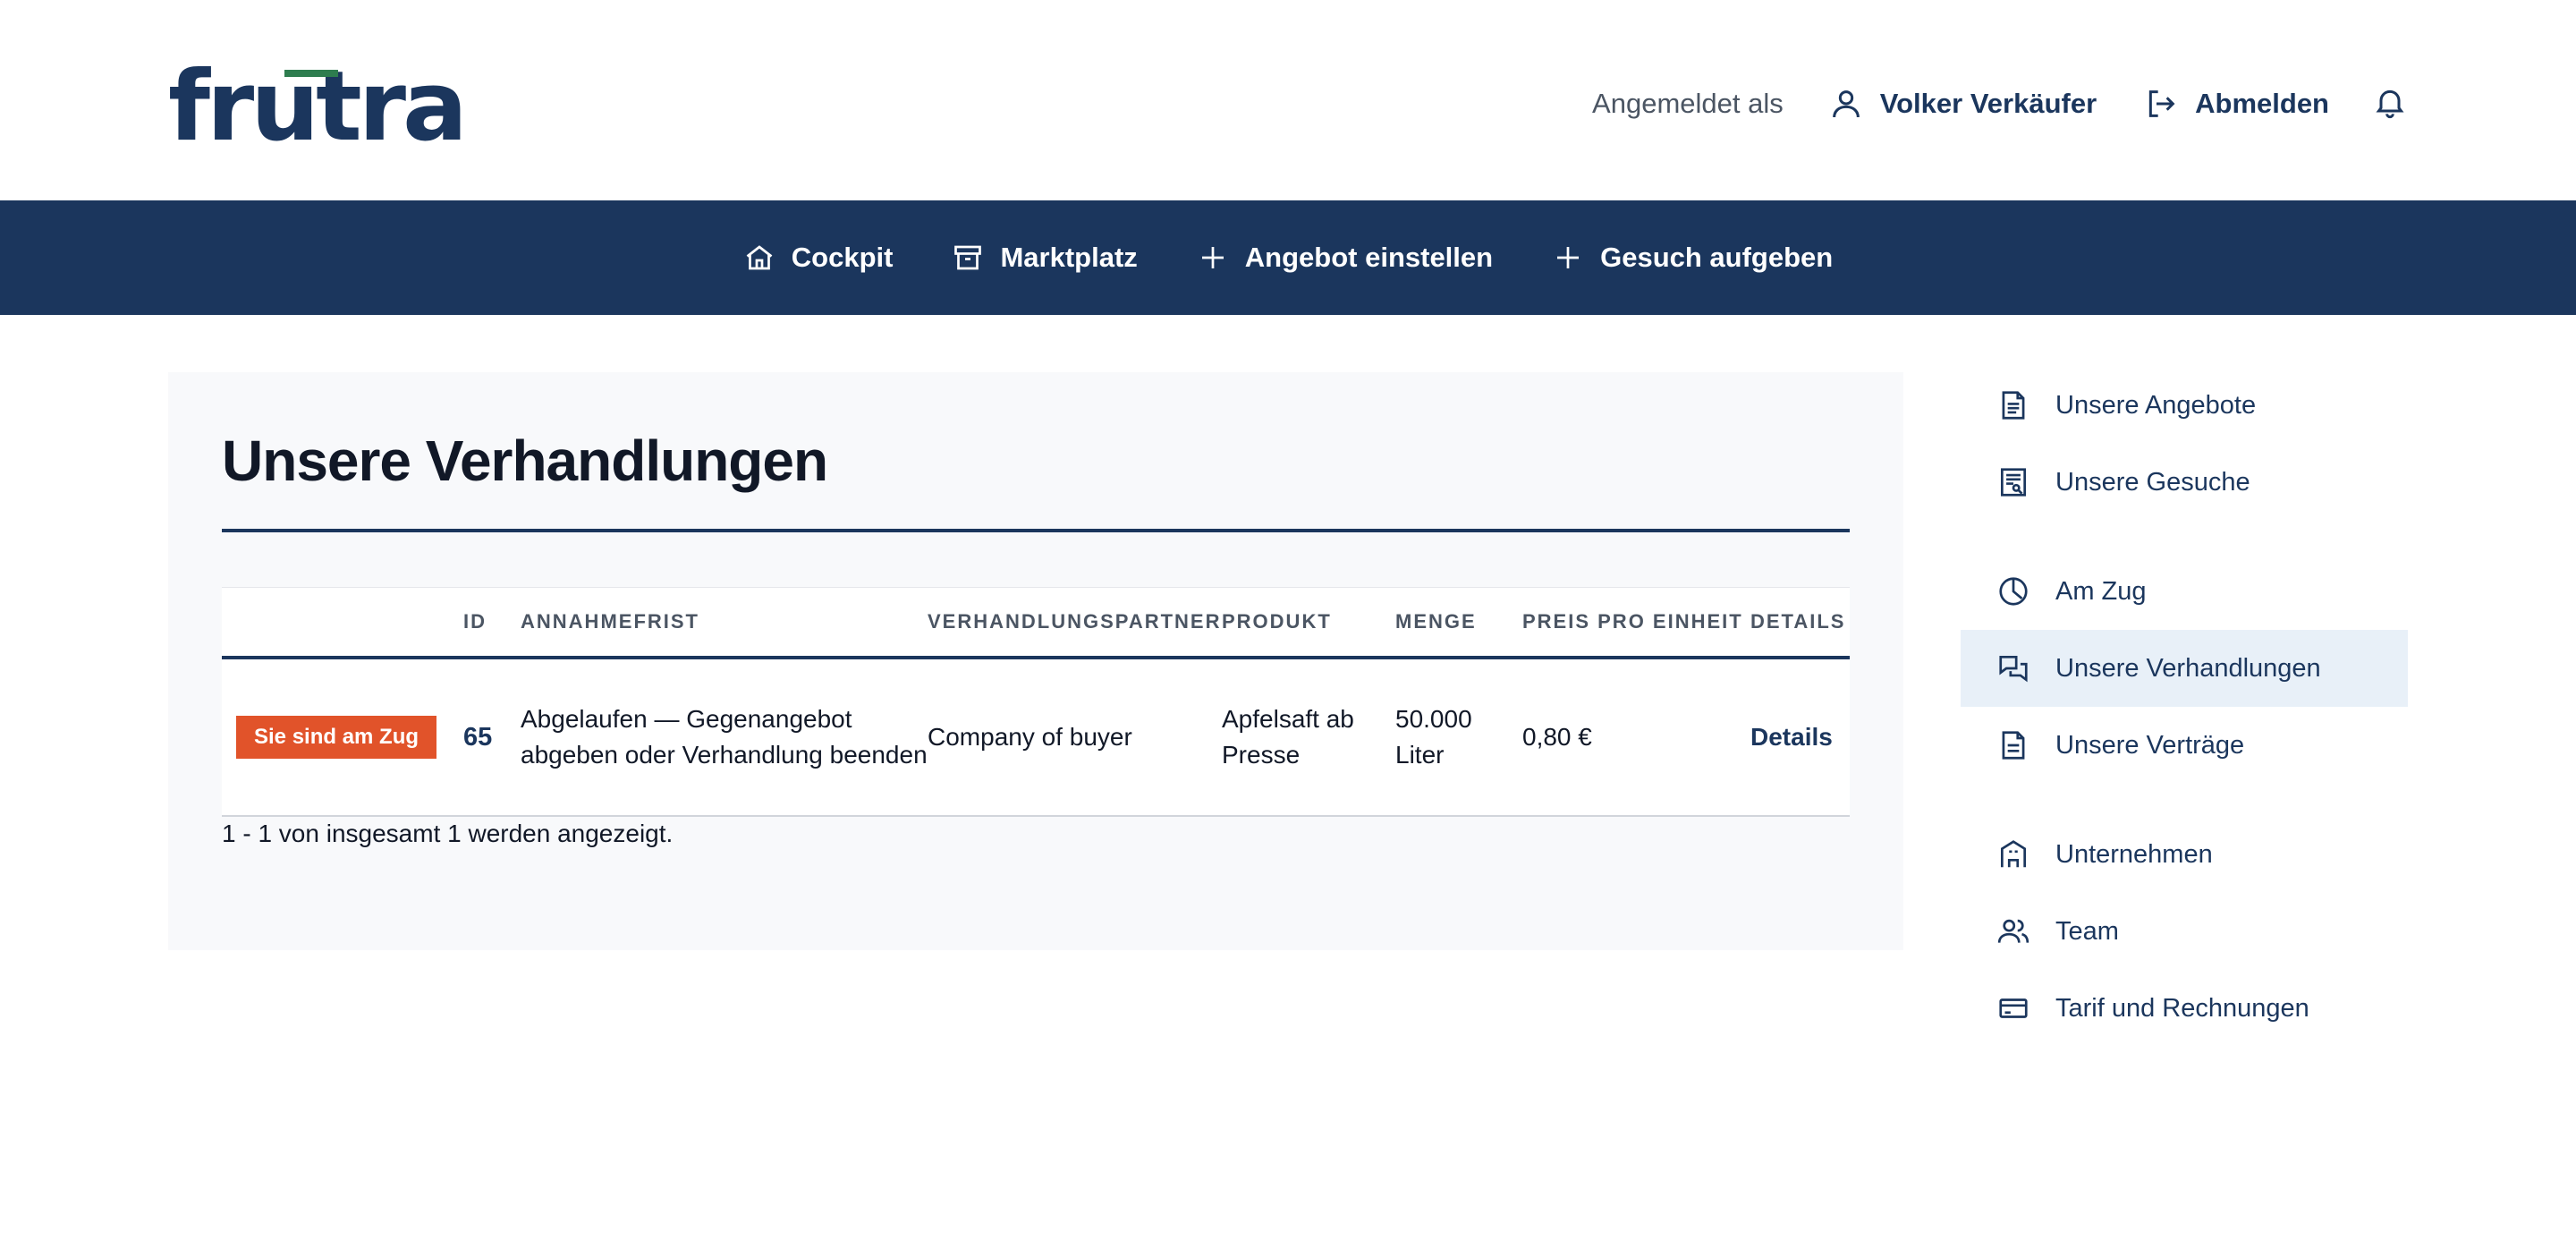  What do you see at coordinates (2013, 669) in the screenshot?
I see `chat-icon` at bounding box center [2013, 669].